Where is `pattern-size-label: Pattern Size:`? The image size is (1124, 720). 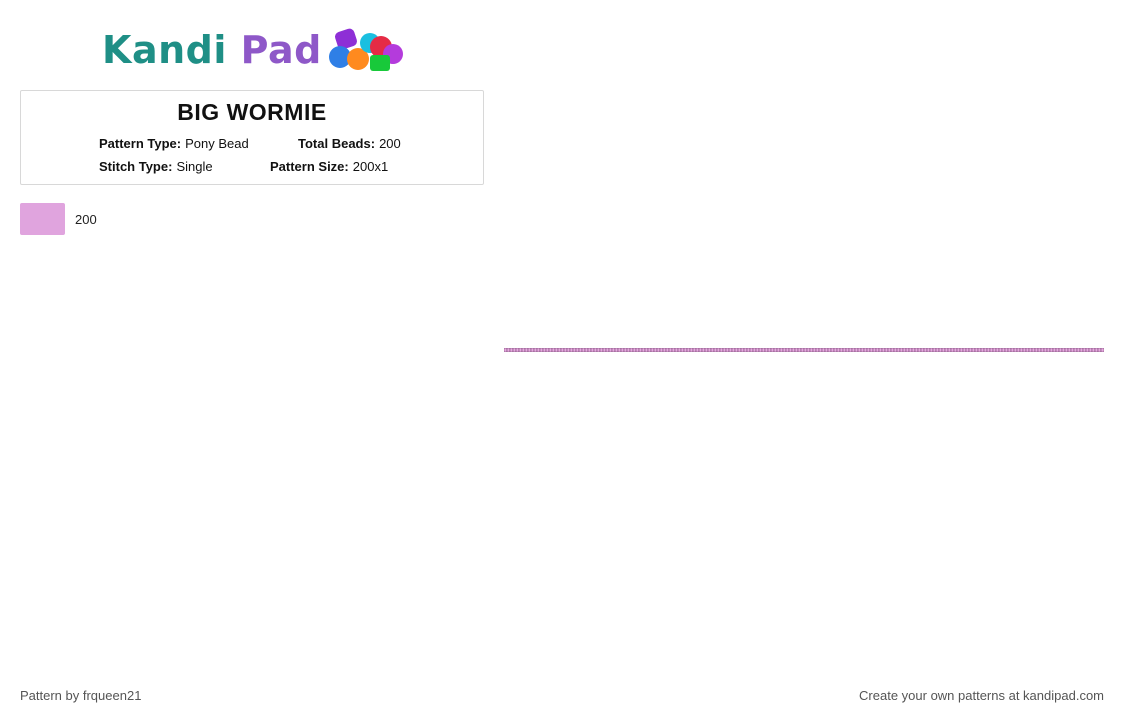
pattern-size-label: Pattern Size: is located at coordinates (309, 166).